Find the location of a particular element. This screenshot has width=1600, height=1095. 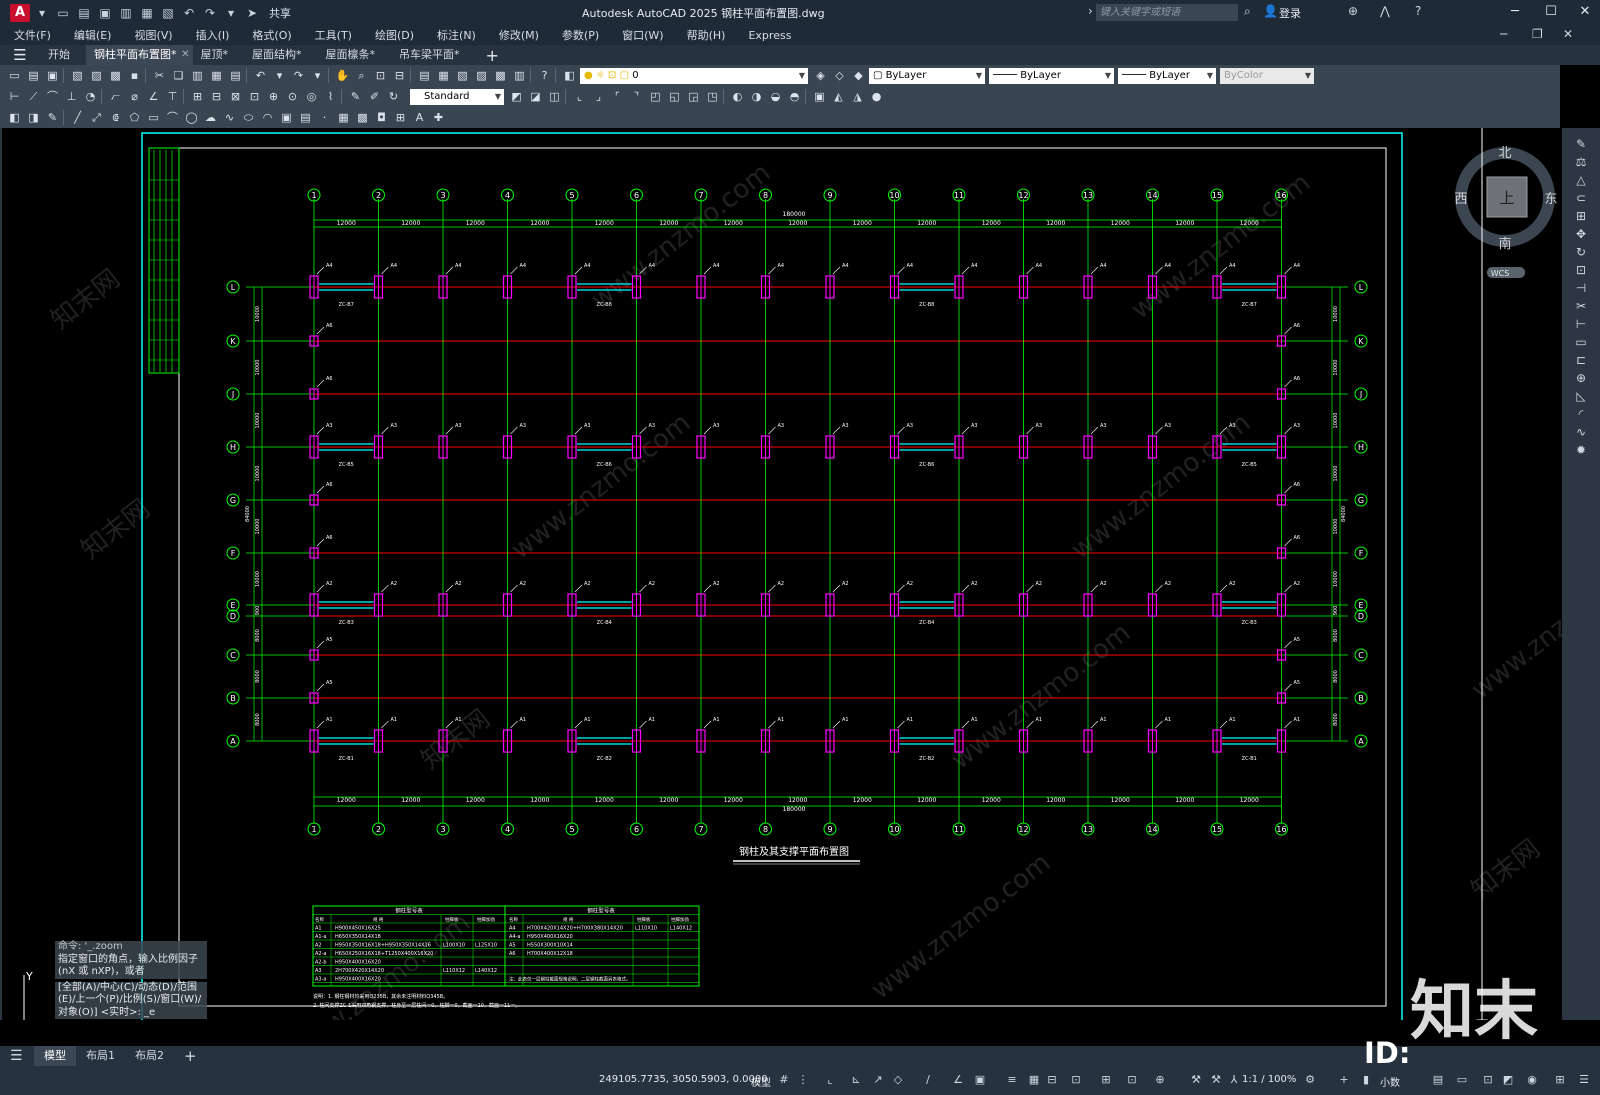

zoom-realtime-icon: ⌕ is located at coordinates (361, 75).